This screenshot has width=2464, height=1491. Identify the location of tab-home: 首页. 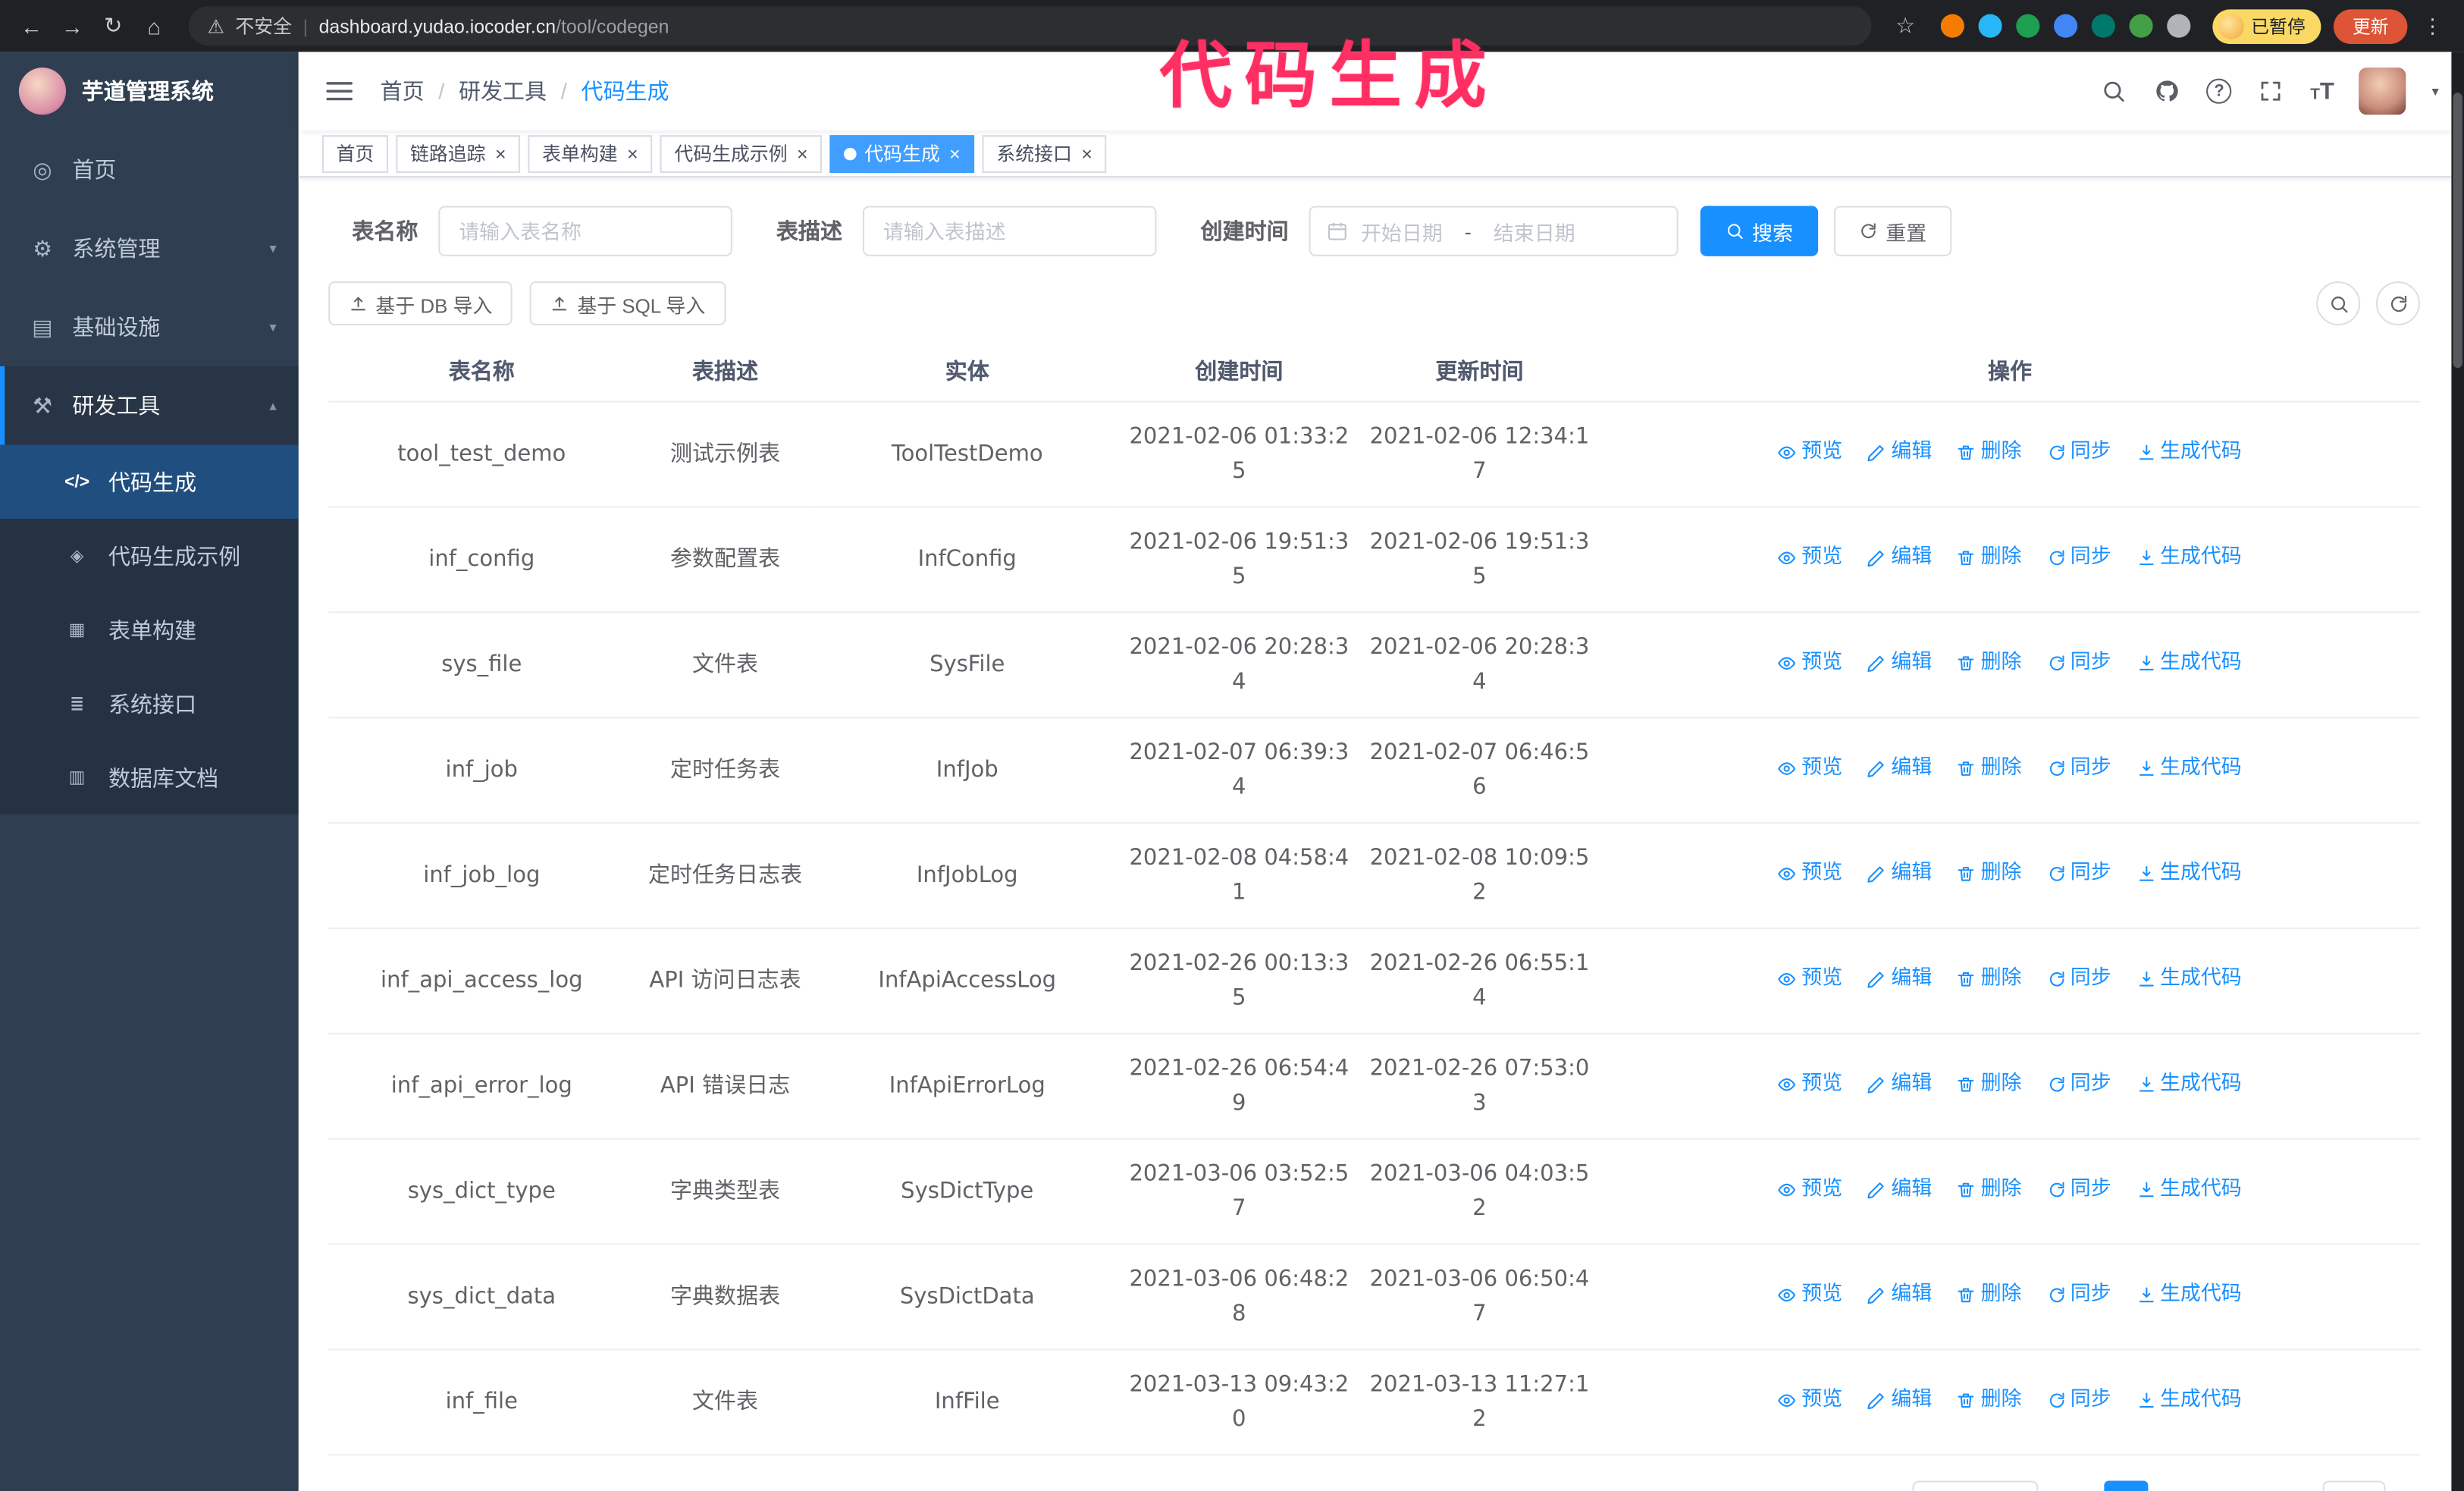
(354, 153).